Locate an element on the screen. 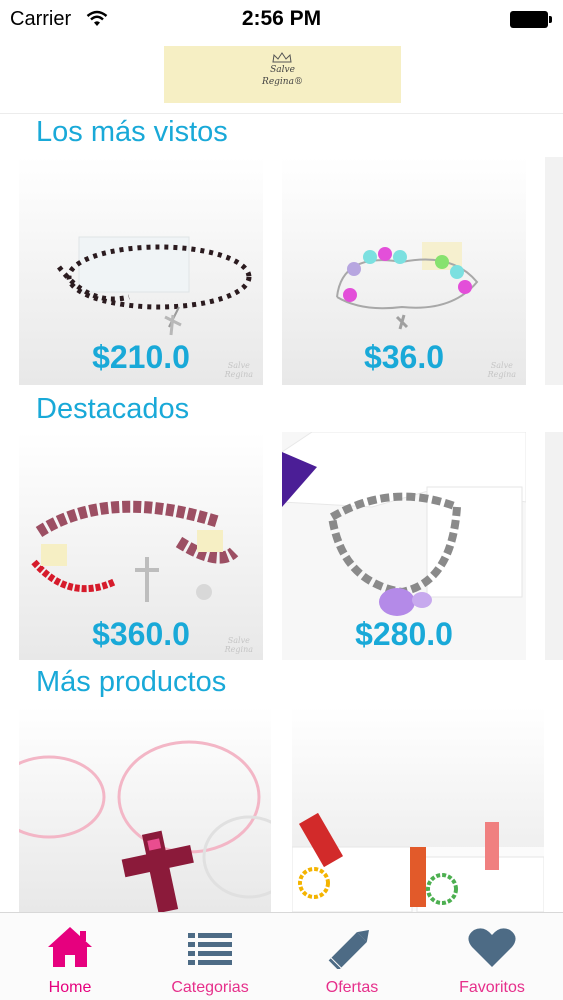  pencil-icon is located at coordinates (348, 949).